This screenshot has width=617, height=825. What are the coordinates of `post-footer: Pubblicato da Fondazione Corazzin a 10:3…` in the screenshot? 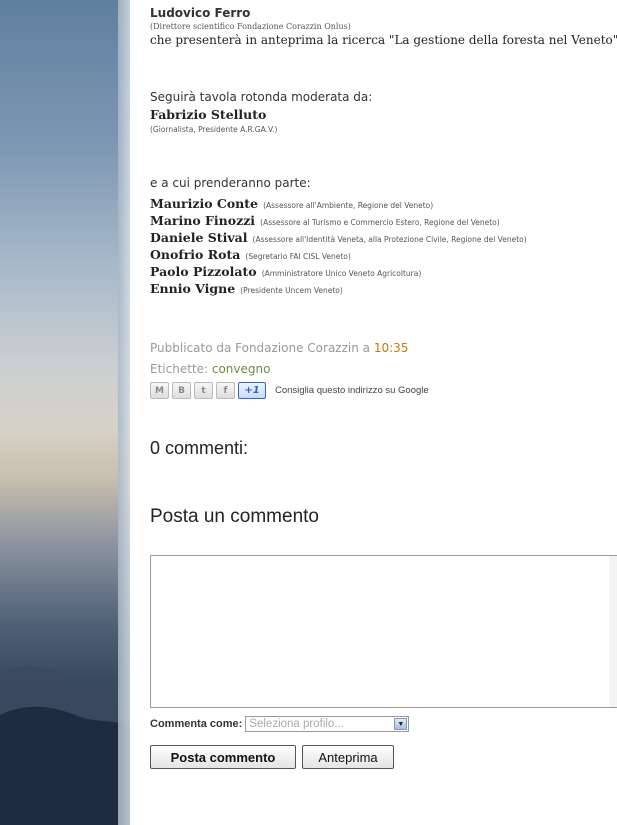 It's located at (289, 370).